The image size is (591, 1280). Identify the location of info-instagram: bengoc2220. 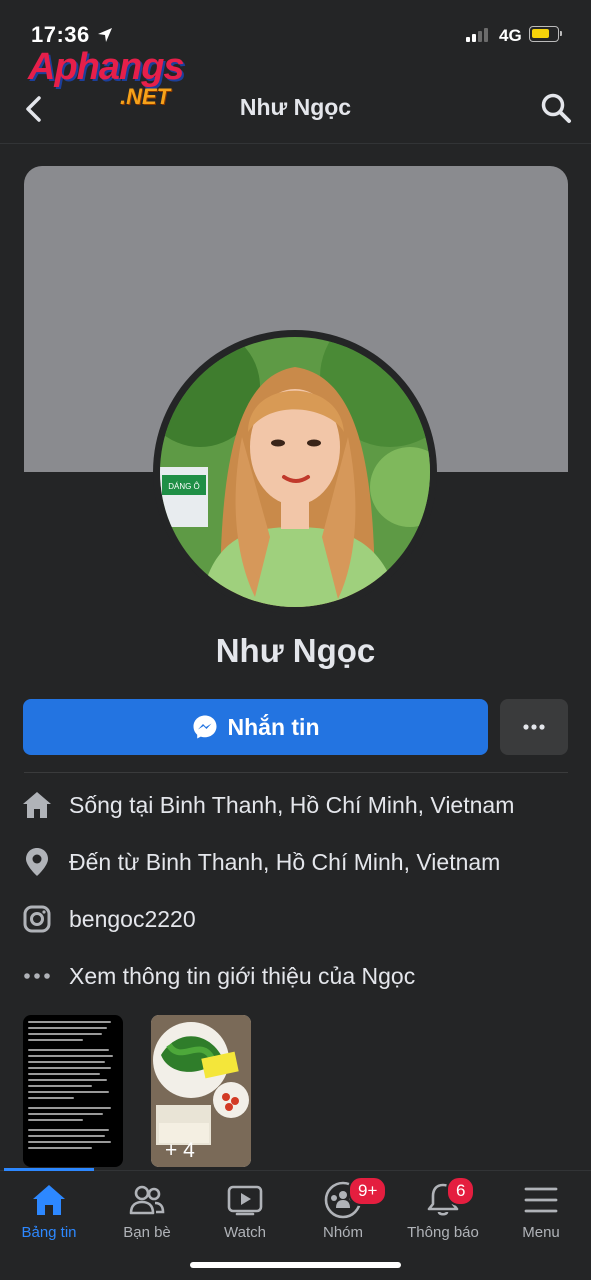
(302, 919).